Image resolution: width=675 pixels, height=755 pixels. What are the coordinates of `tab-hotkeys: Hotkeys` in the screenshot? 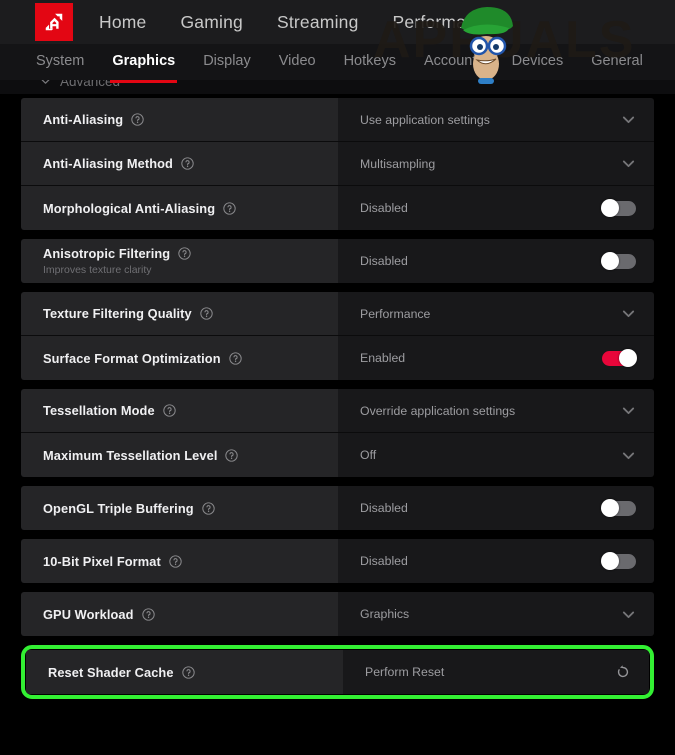 It's located at (370, 62).